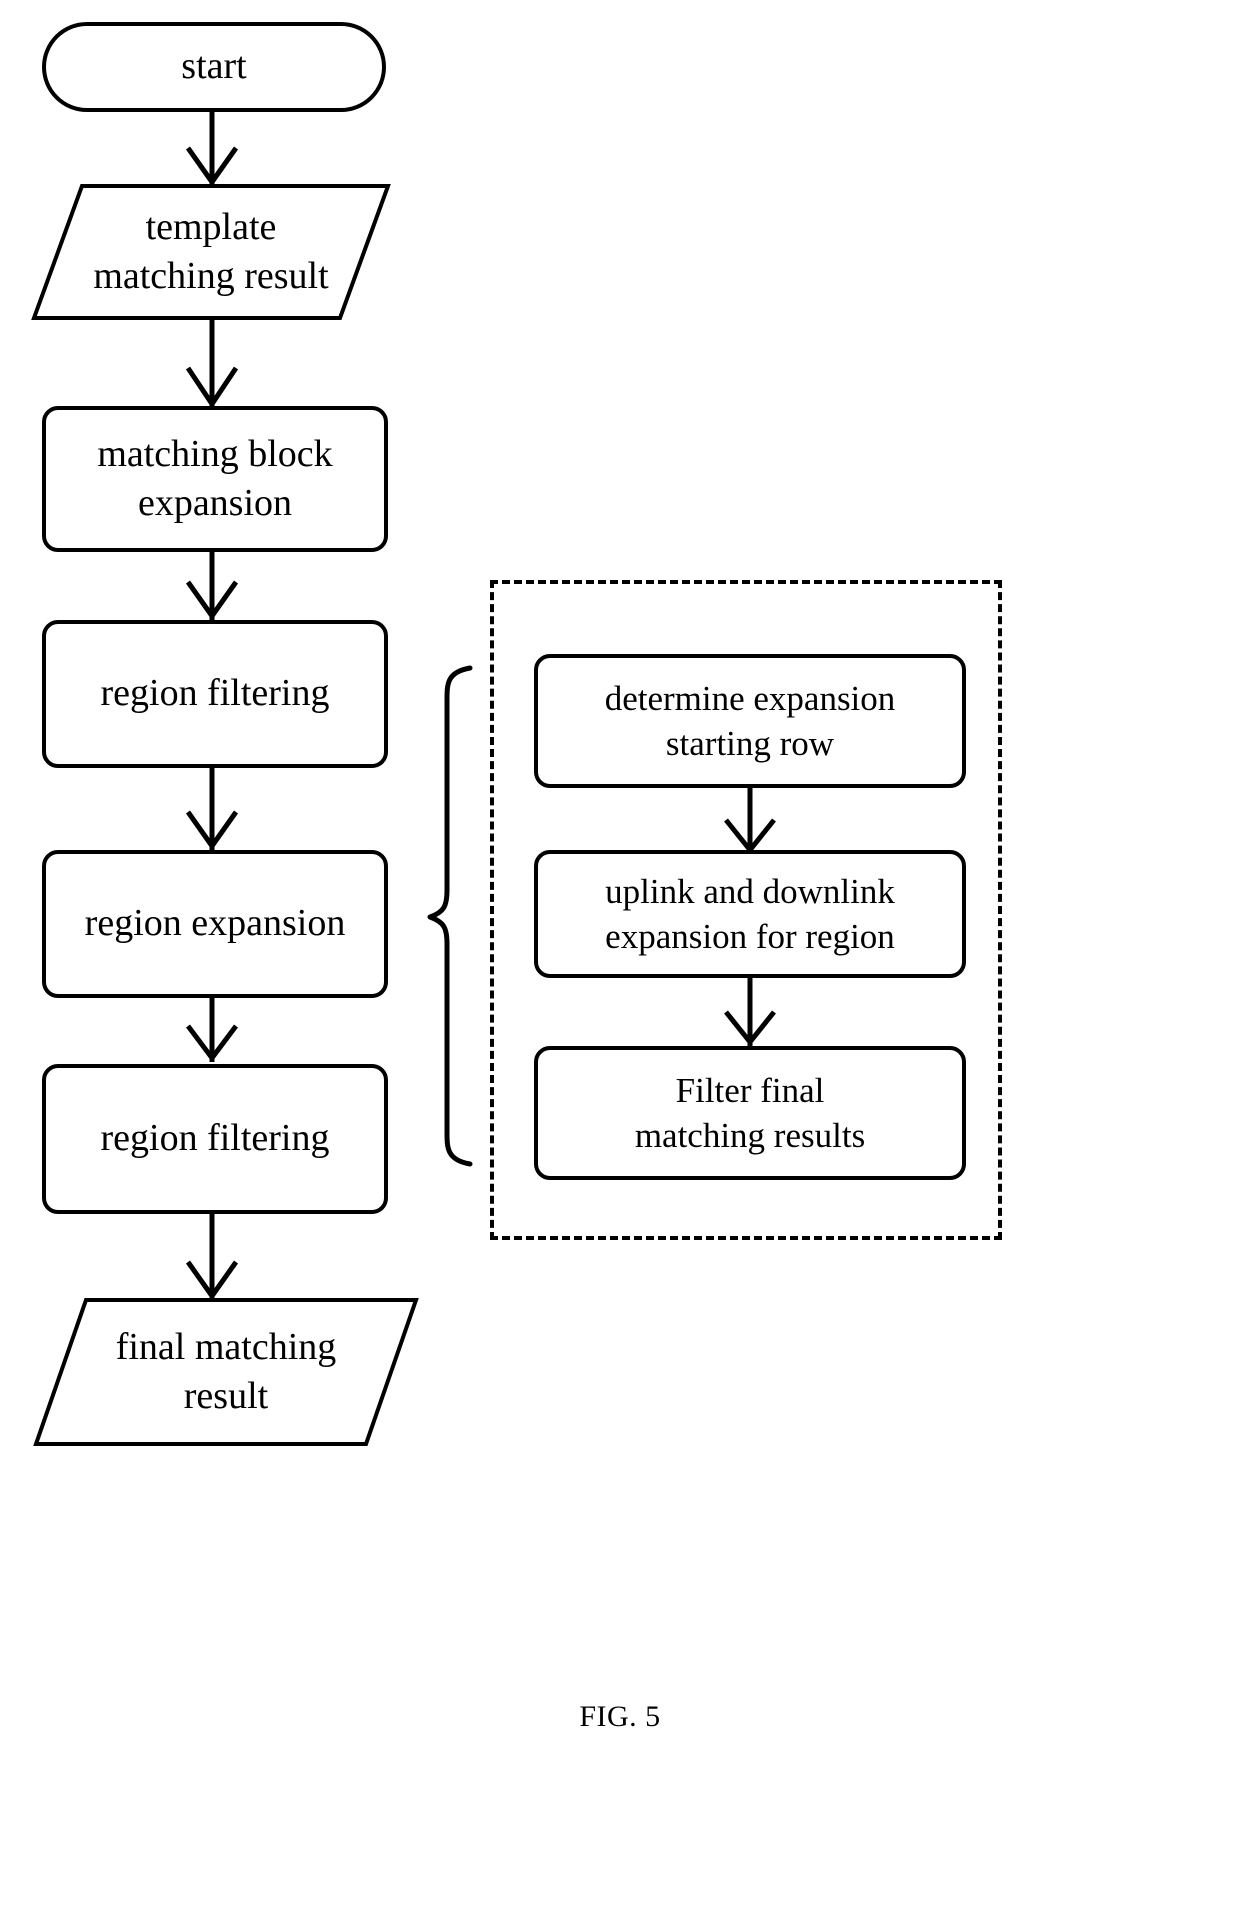 This screenshot has height=1924, width=1240. I want to click on node-region-filtering-2-line-0: region filtering, so click(215, 1138).